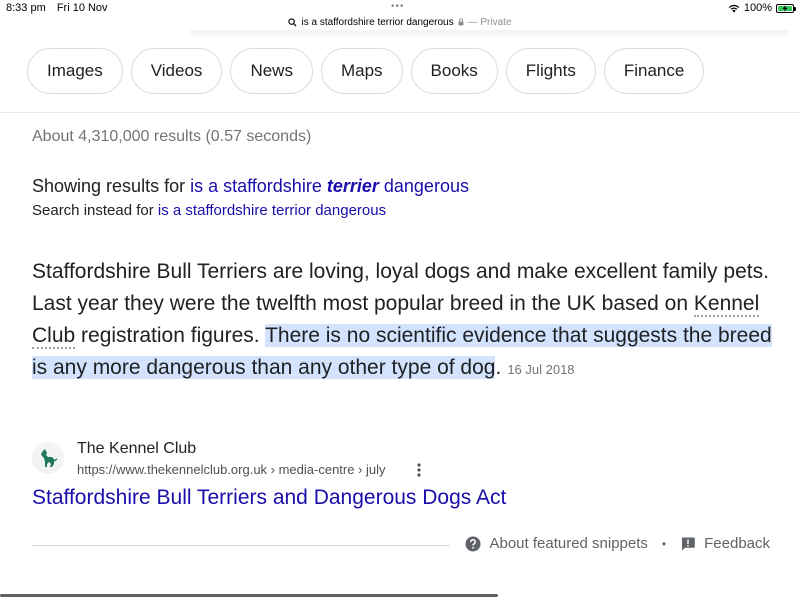 The image size is (800, 600). What do you see at coordinates (737, 543) in the screenshot?
I see `feedback-link: Feedback` at bounding box center [737, 543].